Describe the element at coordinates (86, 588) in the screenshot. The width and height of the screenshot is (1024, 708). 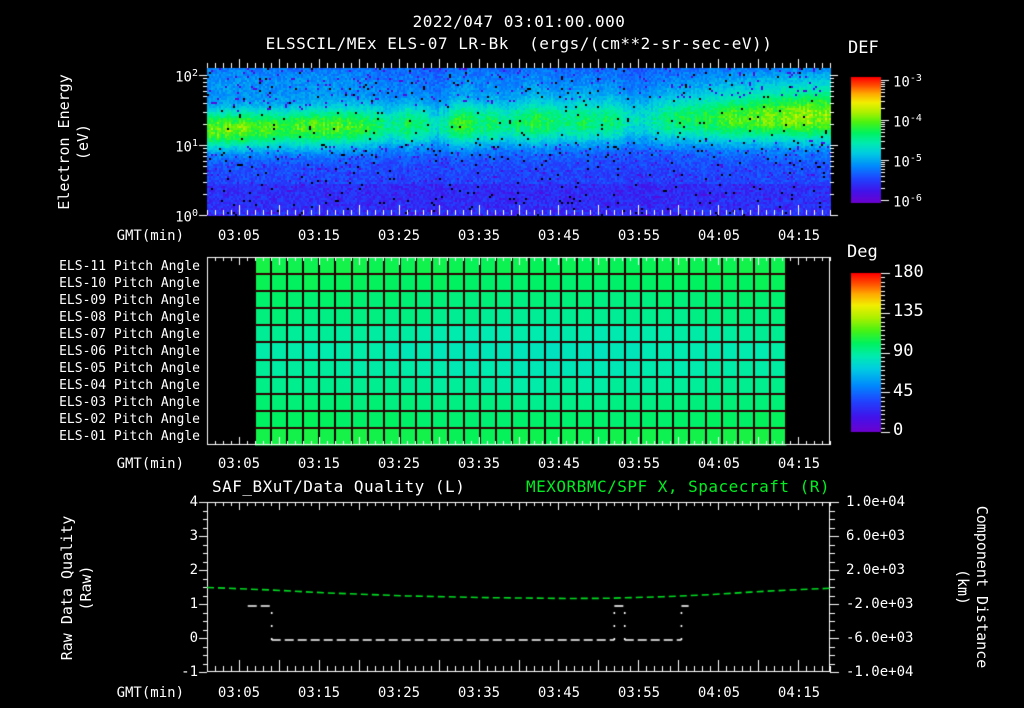
I see `quality-axis-title-line2: (Raw)` at that location.